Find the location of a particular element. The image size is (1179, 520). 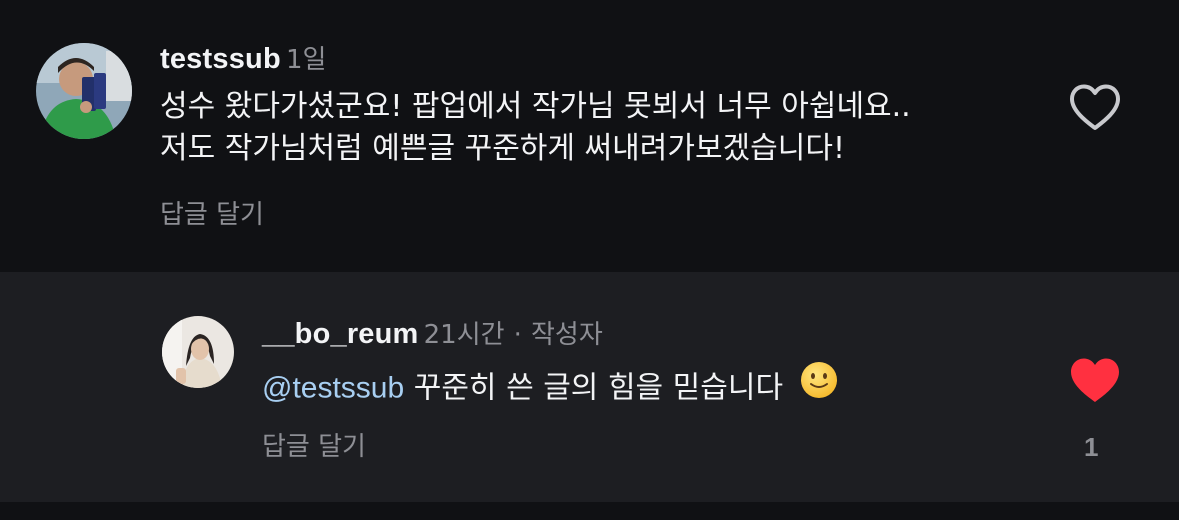

comment-body: @testssub 꾸준히 쓴 글의 힘을 믿습니다 is located at coordinates (550, 387).